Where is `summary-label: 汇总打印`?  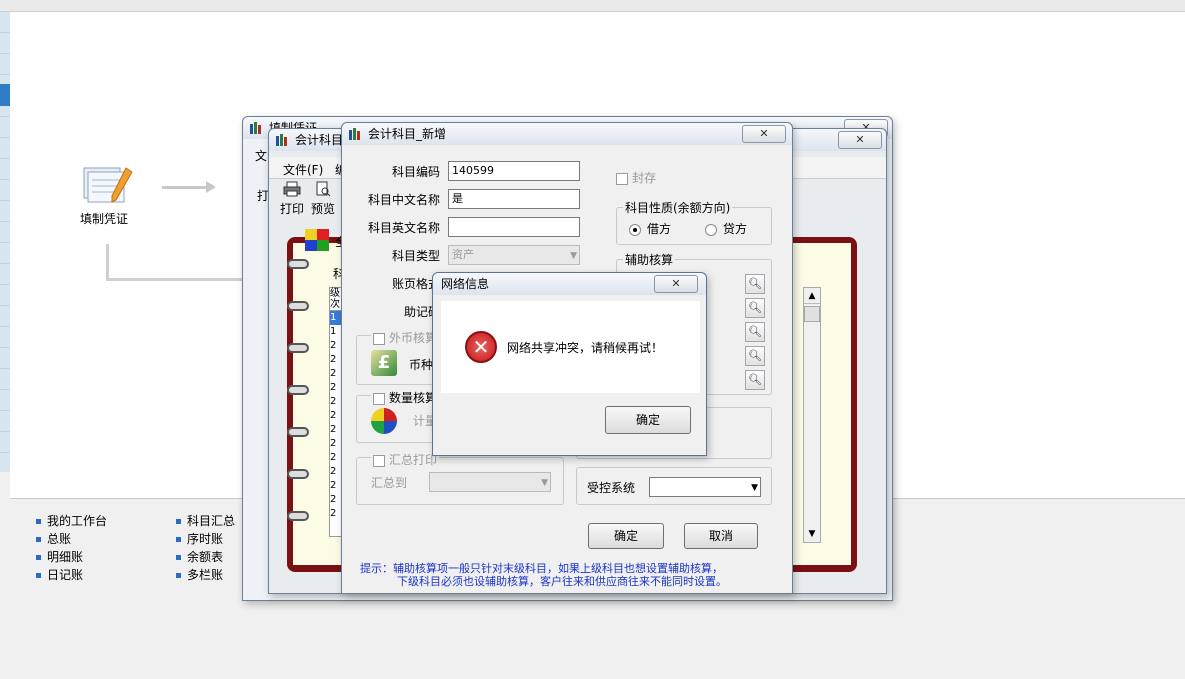
summary-label: 汇总打印 is located at coordinates (413, 460).